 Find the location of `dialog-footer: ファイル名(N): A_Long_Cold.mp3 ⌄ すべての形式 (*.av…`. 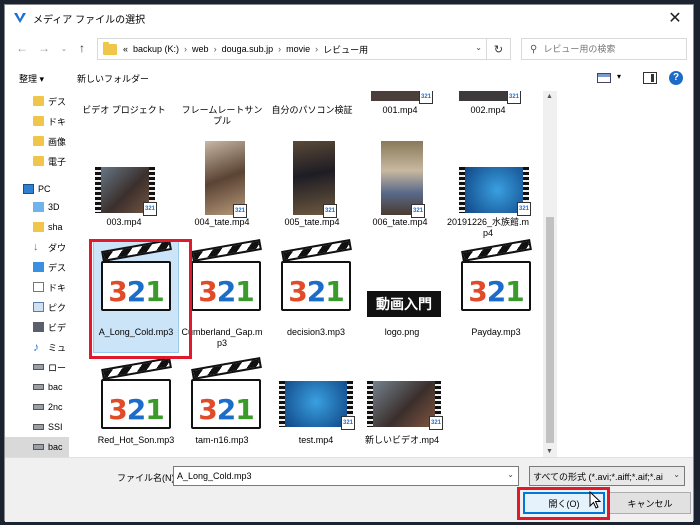

dialog-footer: ファイル名(N): A_Long_Cold.mp3 ⌄ すべての形式 (*.av… is located at coordinates (349, 489).